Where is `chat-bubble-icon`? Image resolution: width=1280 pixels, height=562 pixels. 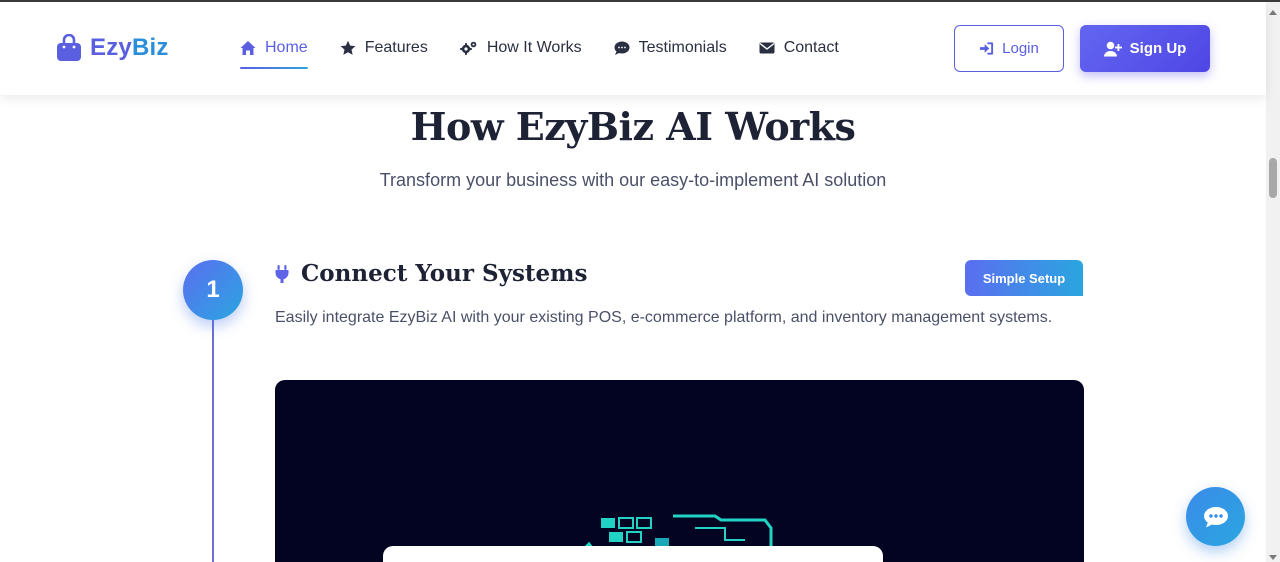
chat-bubble-icon is located at coordinates (1215, 516).